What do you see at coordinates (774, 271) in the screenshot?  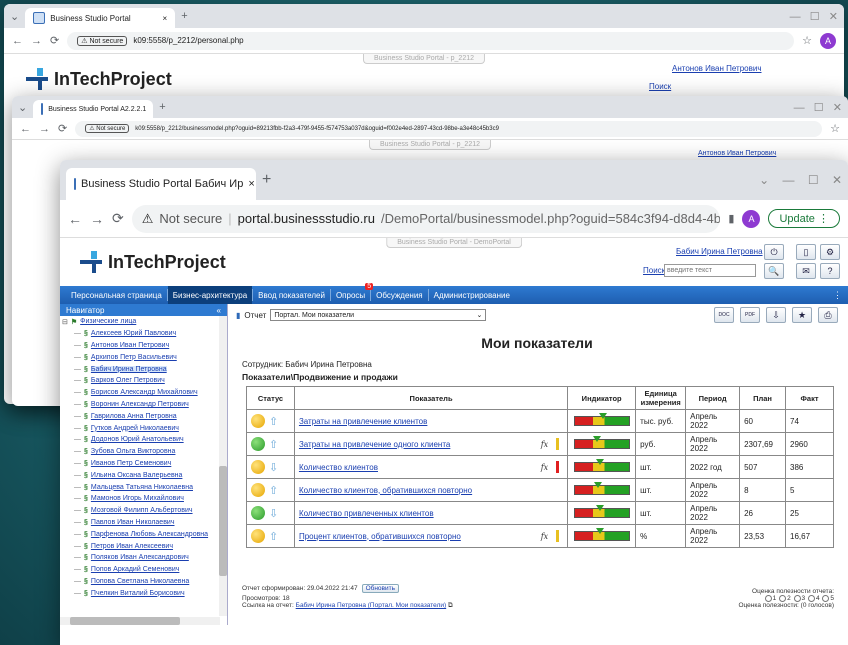 I see `search-button: 🔍` at bounding box center [774, 271].